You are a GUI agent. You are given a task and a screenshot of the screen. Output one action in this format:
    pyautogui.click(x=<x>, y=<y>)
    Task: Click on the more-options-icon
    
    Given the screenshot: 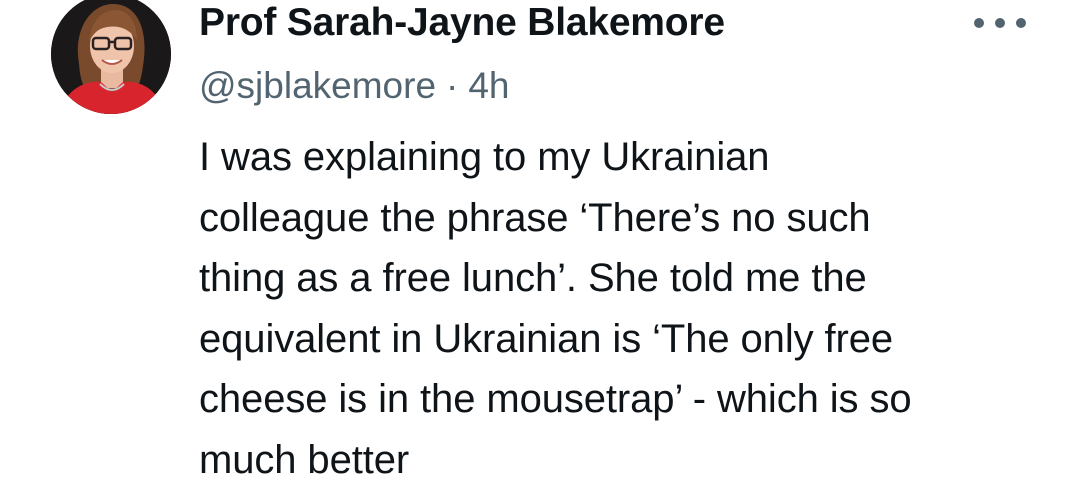 What is the action you would take?
    pyautogui.click(x=1000, y=23)
    